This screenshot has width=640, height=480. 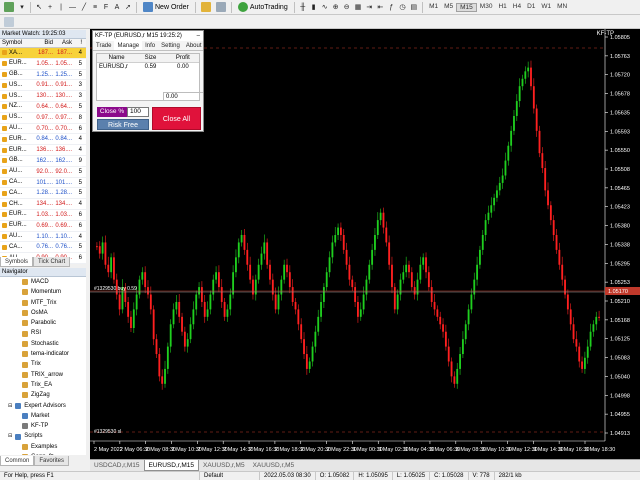 I want to click on market-watch-row: US... 0.91... 0.91... 3, so click(x=43, y=86).